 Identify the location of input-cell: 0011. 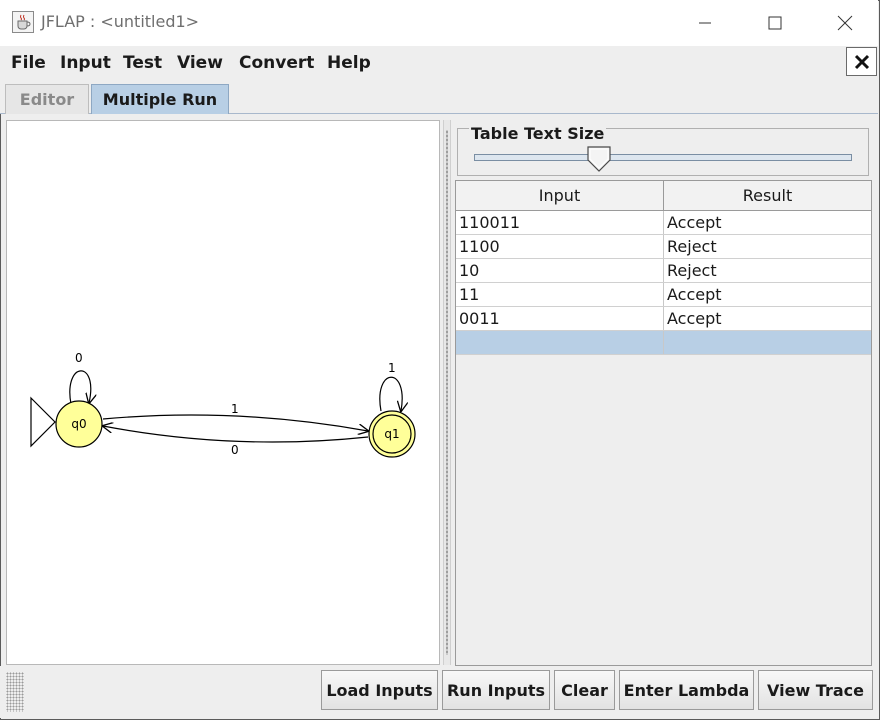
(560, 318).